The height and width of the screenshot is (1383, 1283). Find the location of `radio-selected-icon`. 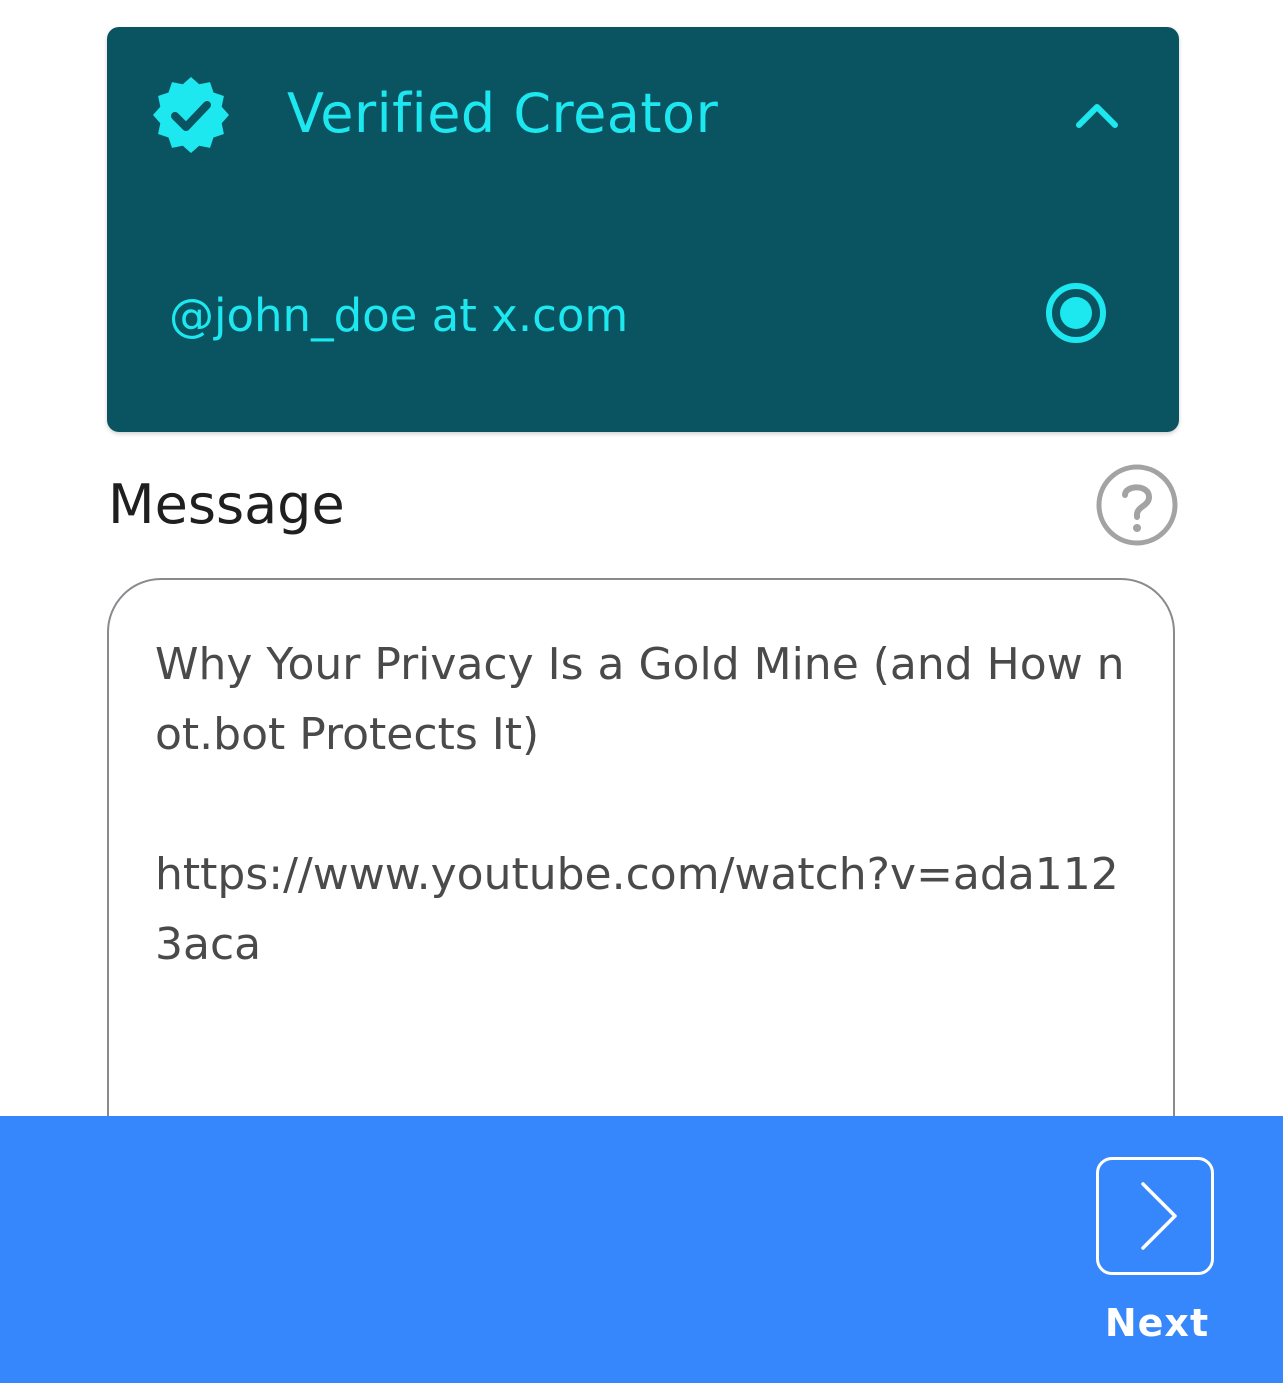

radio-selected-icon is located at coordinates (1076, 313).